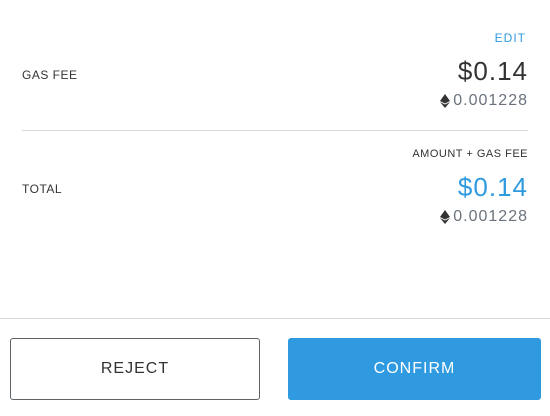  I want to click on gas-fee-fiat-value: $0.14, so click(492, 71).